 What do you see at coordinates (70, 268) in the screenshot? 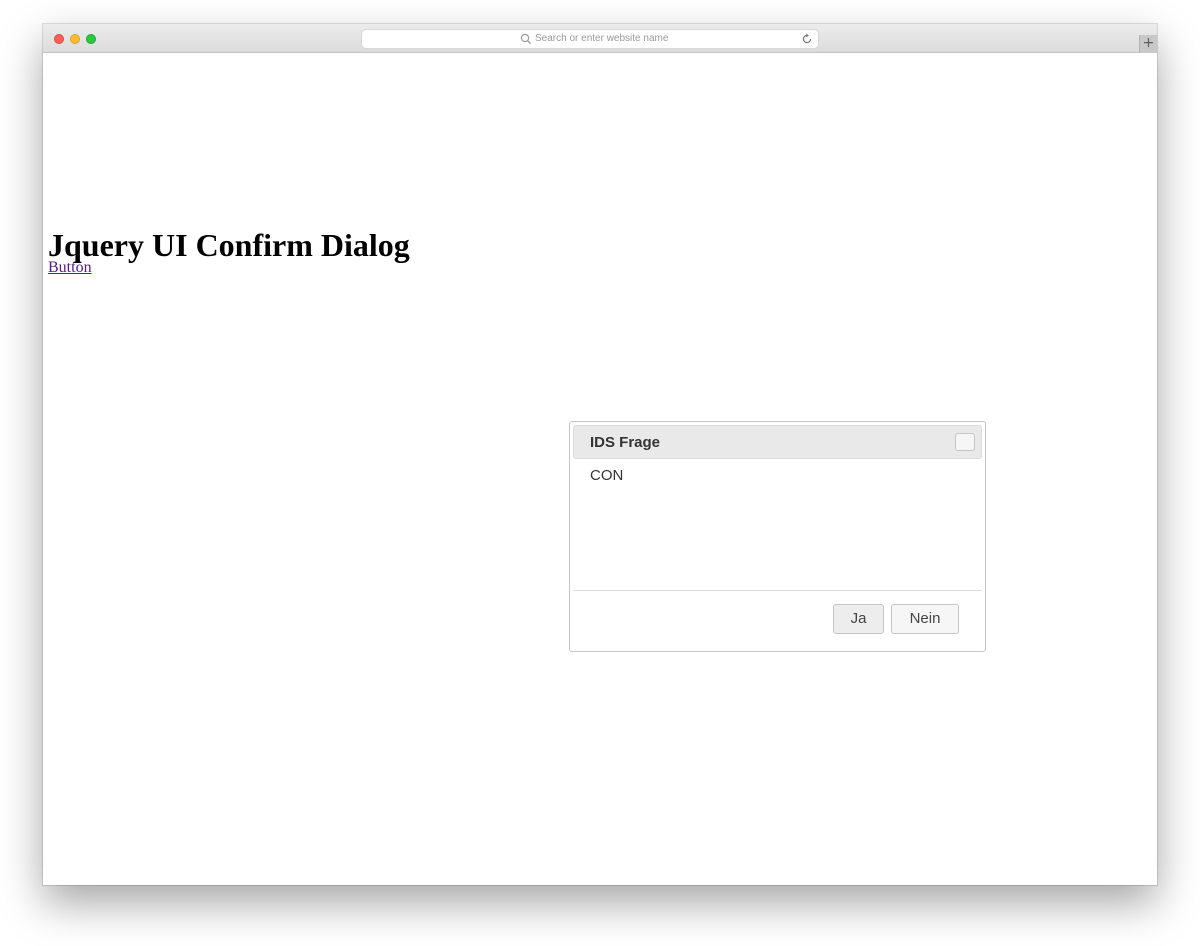
I see `open-dialog-link: Button` at bounding box center [70, 268].